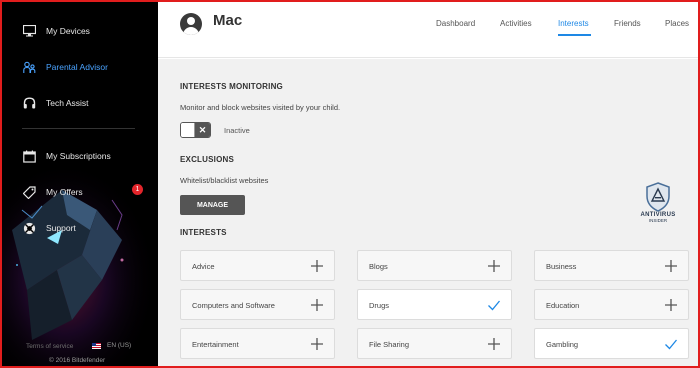 The image size is (700, 368). I want to click on interest-label: Gambling, so click(562, 344).